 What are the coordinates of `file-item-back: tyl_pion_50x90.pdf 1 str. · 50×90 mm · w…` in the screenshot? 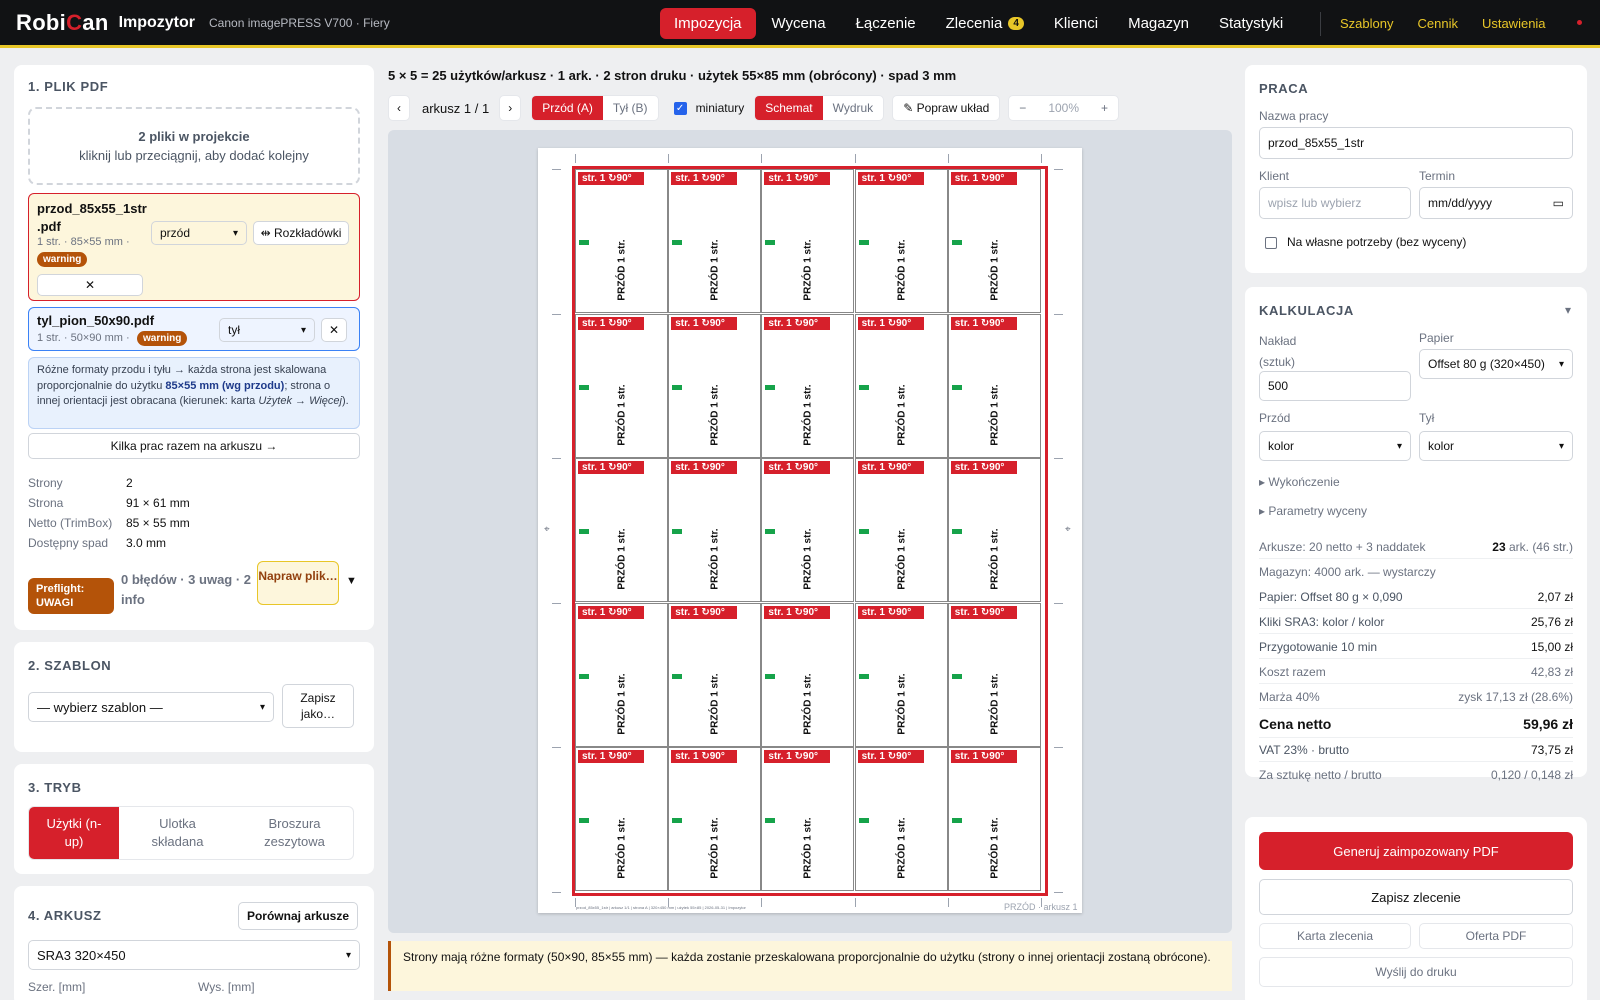 It's located at (194, 329).